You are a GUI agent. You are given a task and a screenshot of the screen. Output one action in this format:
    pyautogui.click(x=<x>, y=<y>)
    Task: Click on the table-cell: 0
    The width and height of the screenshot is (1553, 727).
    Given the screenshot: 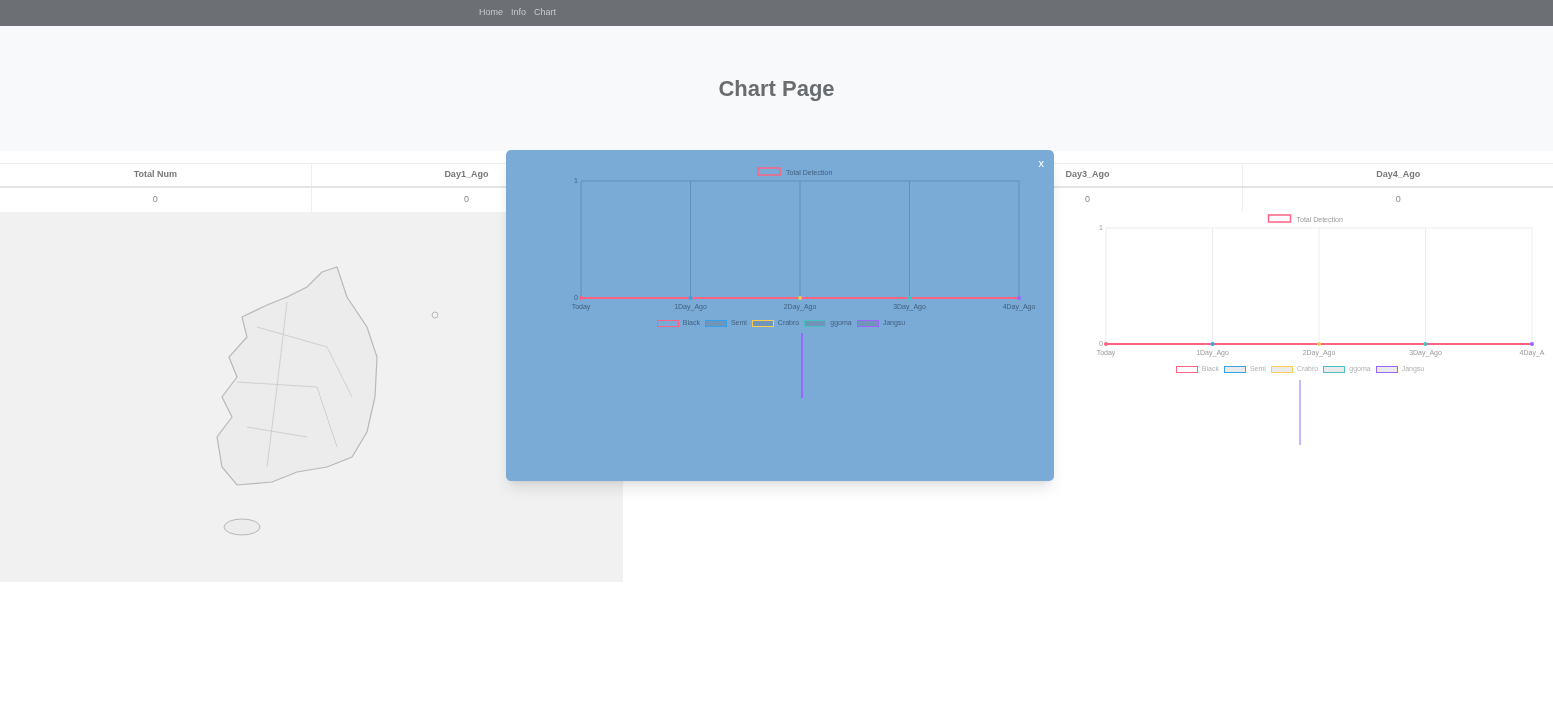 What is the action you would take?
    pyautogui.click(x=1397, y=200)
    